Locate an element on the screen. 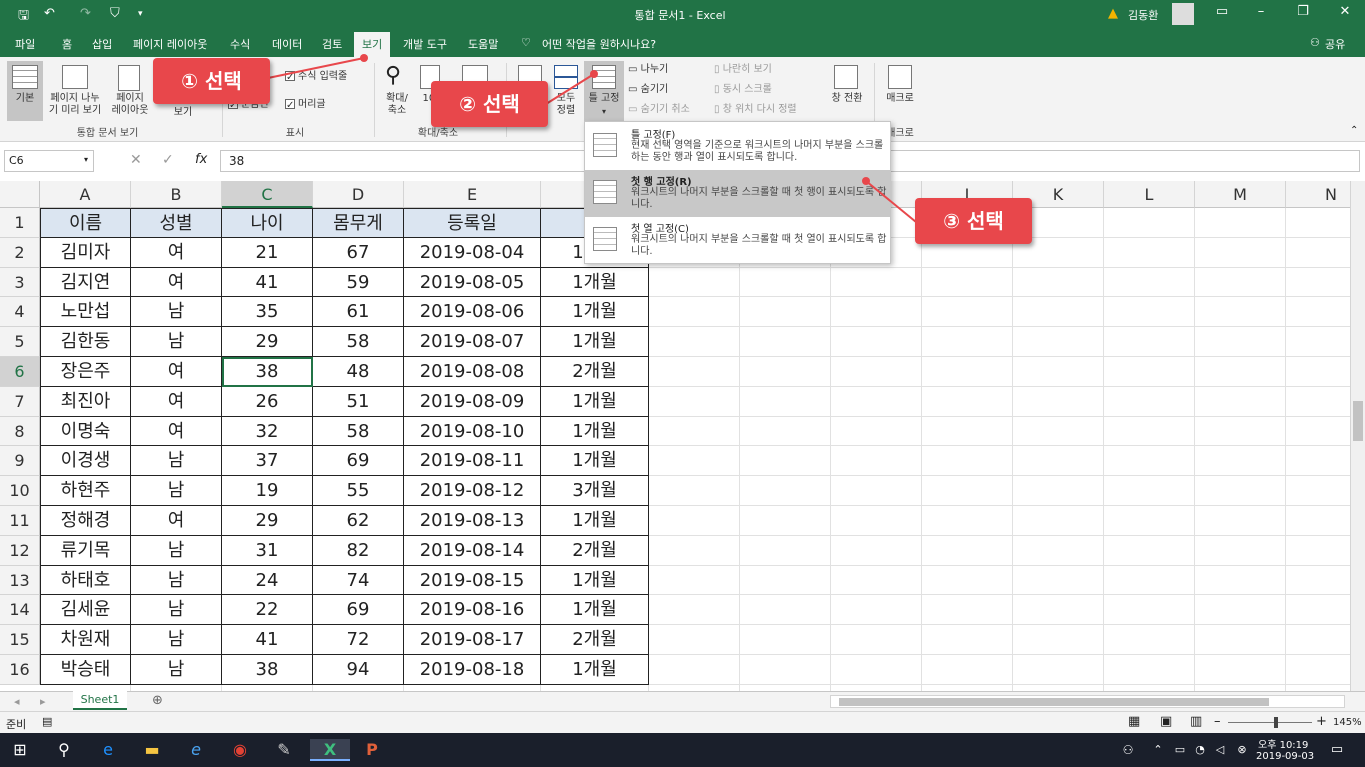 The image size is (1365, 767). powerpoint-taskbar-icon: P is located at coordinates (372, 750).